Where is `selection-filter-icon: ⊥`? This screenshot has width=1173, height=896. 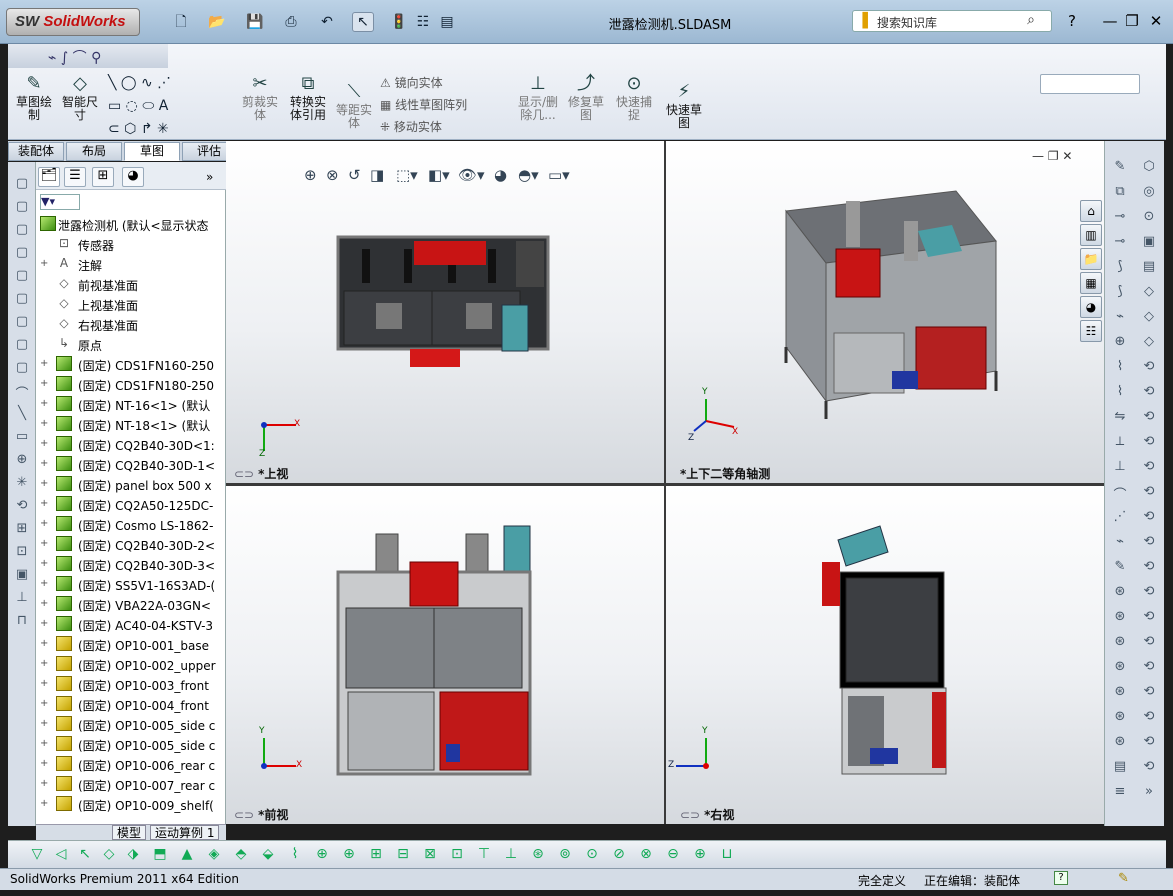 selection-filter-icon: ⊥ is located at coordinates (511, 854).